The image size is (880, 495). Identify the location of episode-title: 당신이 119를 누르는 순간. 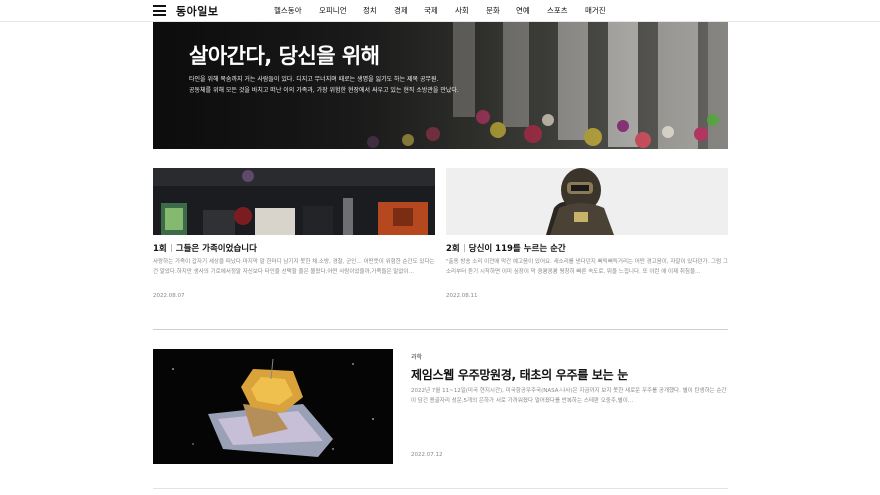
(517, 249).